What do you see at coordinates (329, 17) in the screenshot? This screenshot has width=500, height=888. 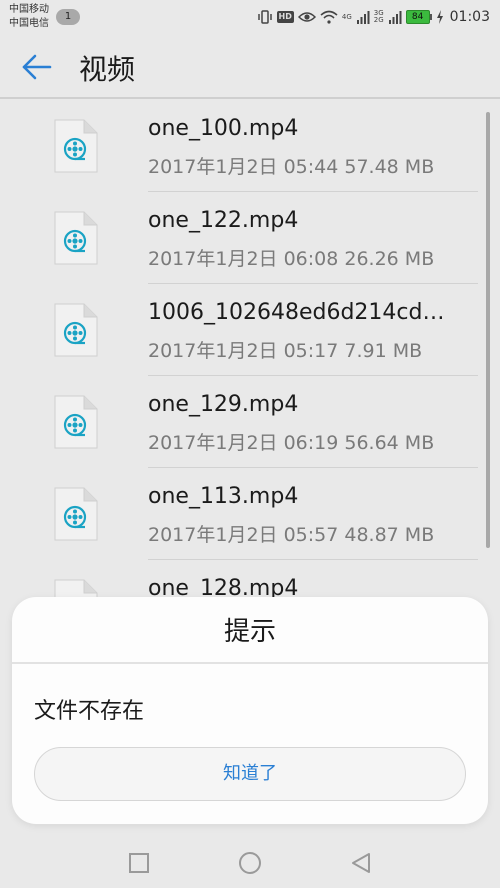 I see `wifi-icon` at bounding box center [329, 17].